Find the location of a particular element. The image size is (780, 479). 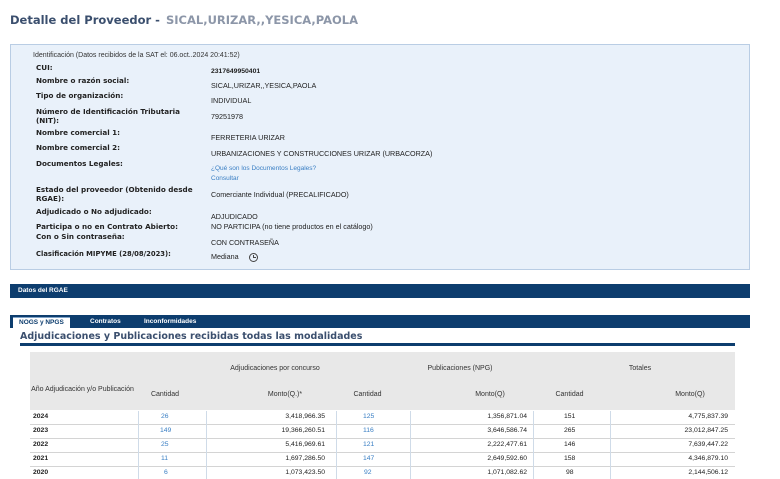

tab-inconformidades: Inconformidades is located at coordinates (170, 321).